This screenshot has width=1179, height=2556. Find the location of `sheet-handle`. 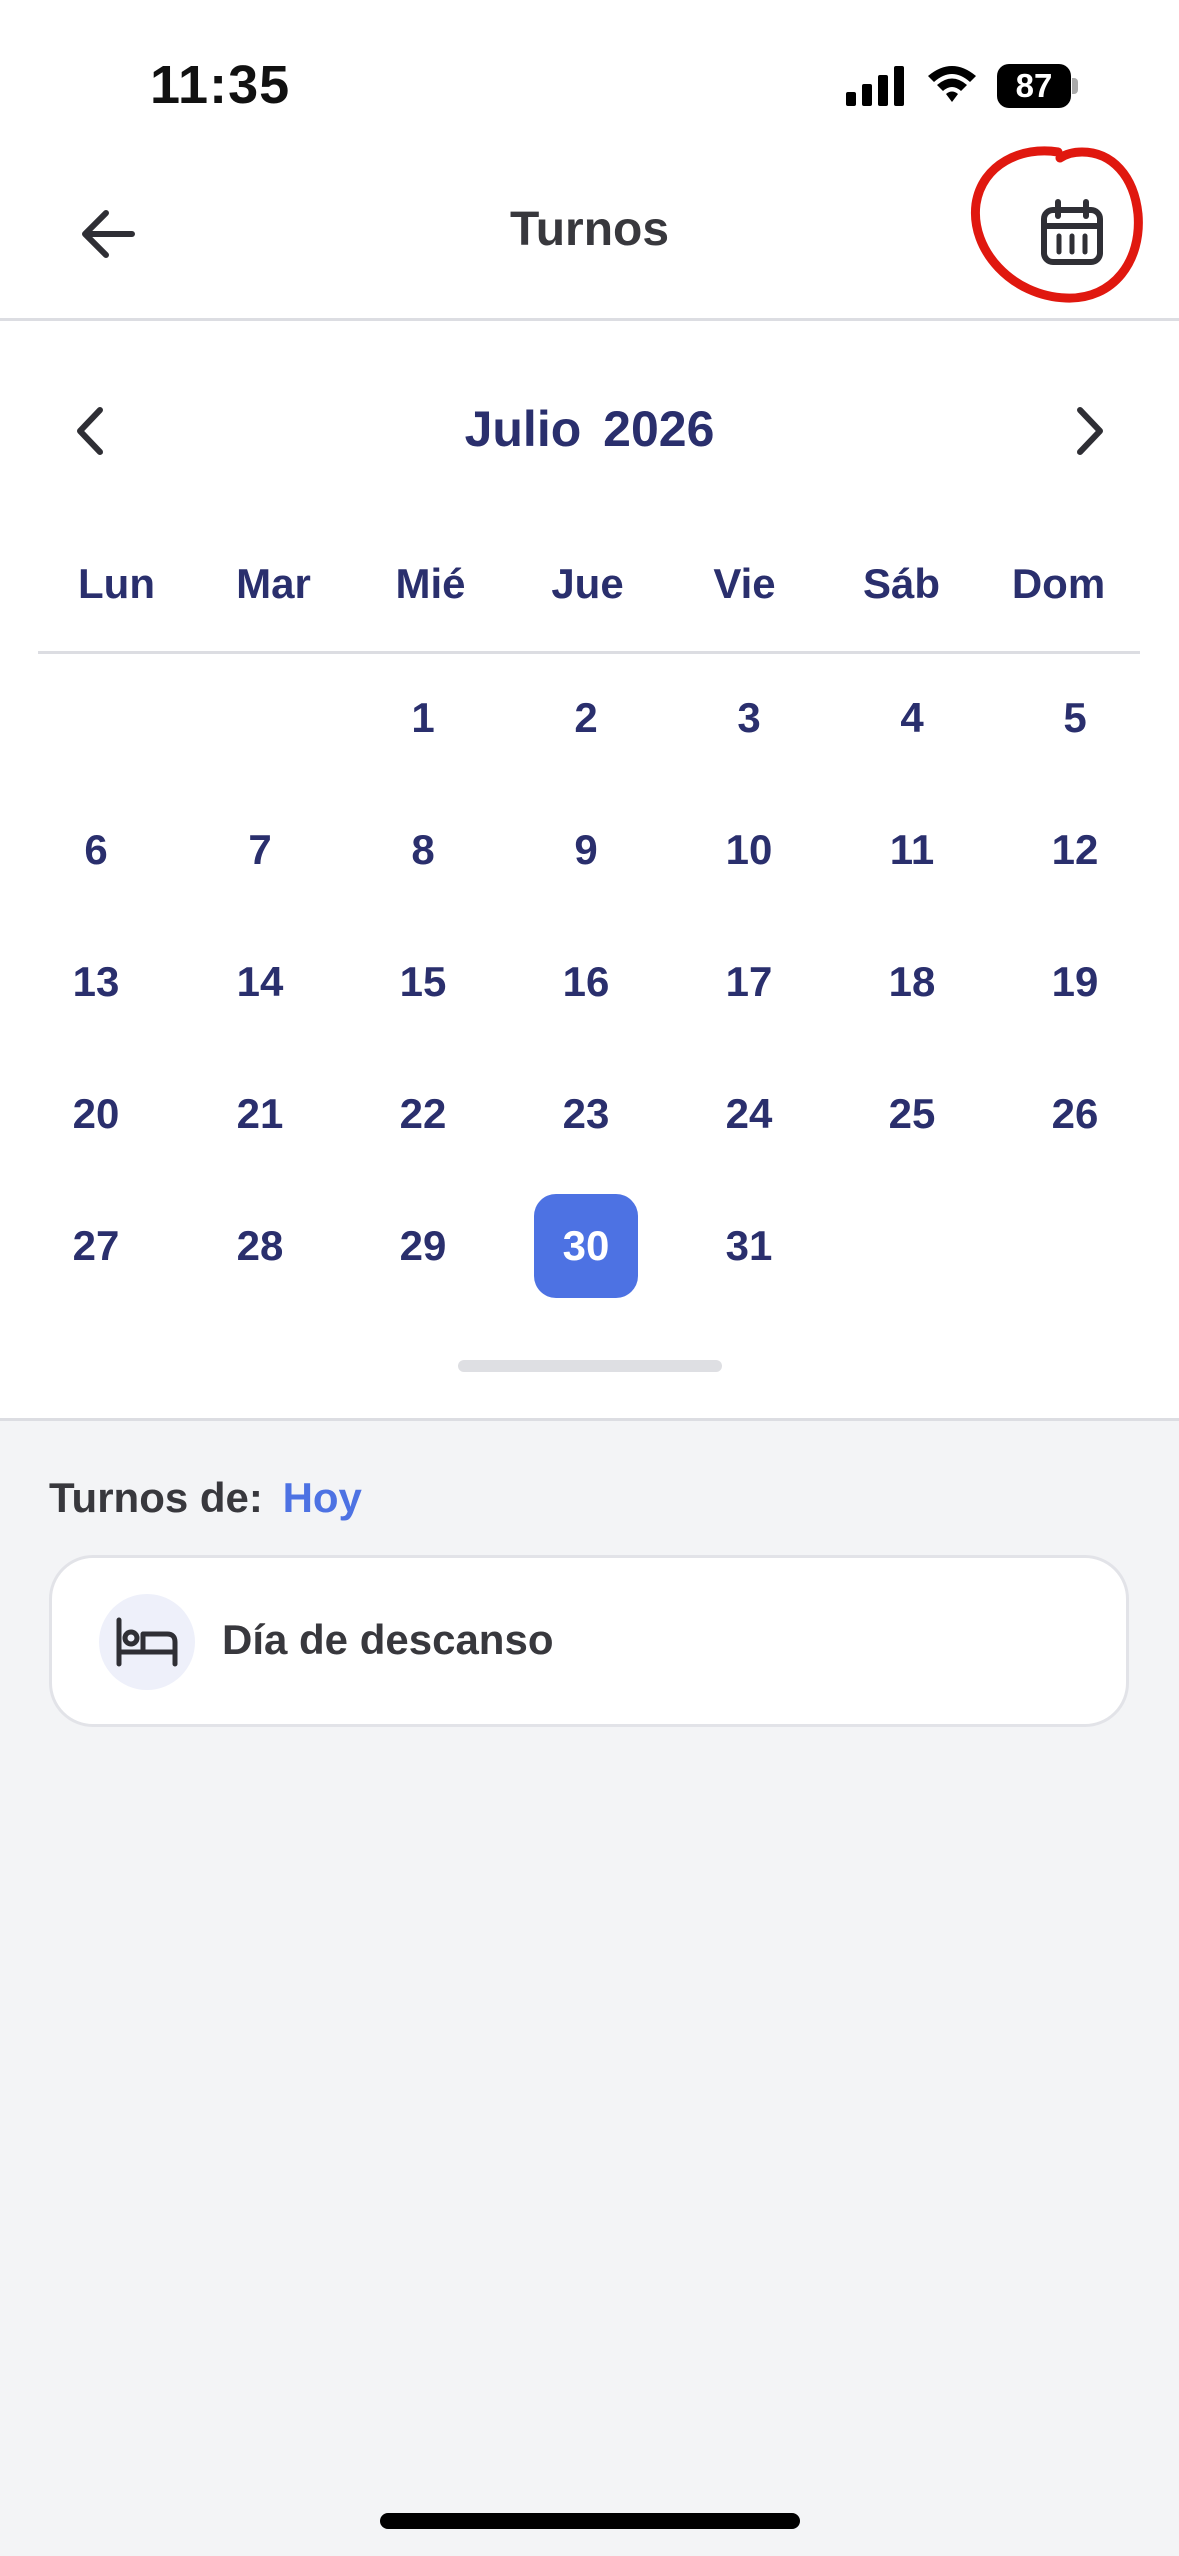

sheet-handle is located at coordinates (590, 1366).